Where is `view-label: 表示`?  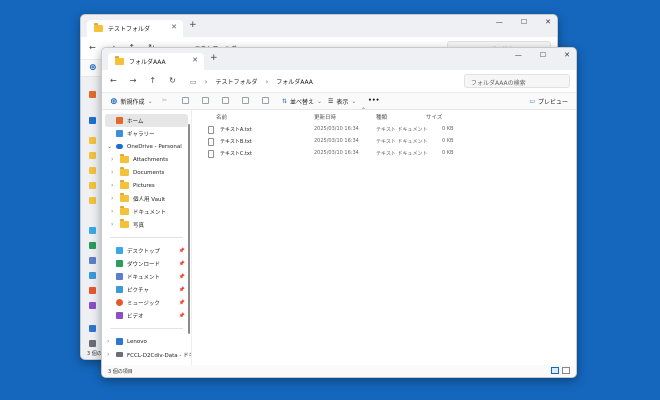
view-label: 表示 is located at coordinates (342, 102).